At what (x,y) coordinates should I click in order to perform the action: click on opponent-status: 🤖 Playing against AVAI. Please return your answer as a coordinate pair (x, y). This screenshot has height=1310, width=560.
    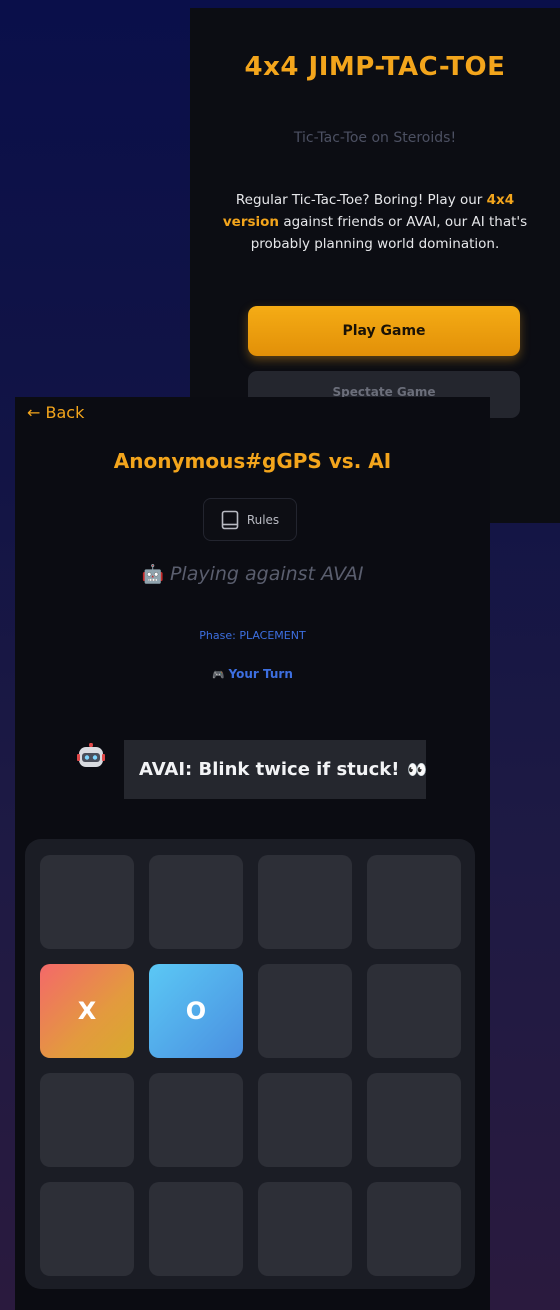
    Looking at the image, I should click on (252, 574).